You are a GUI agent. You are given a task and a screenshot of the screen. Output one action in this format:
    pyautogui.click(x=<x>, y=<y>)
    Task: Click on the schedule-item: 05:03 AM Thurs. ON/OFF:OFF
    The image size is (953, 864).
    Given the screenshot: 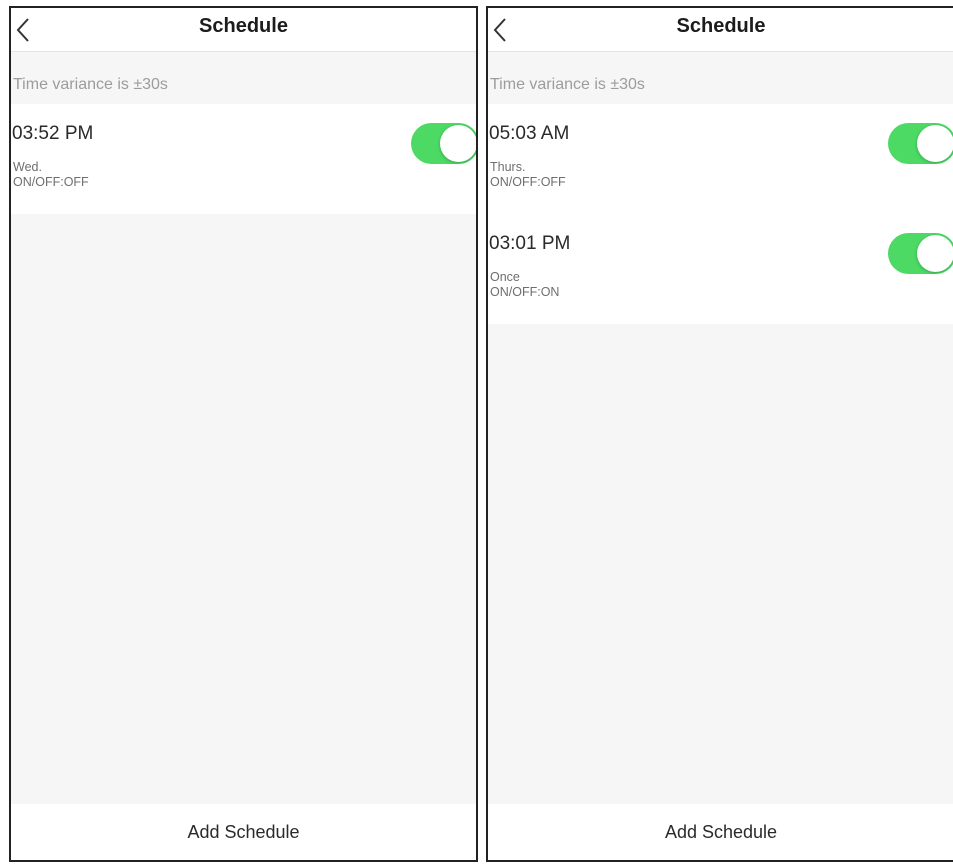 What is the action you would take?
    pyautogui.click(x=720, y=159)
    